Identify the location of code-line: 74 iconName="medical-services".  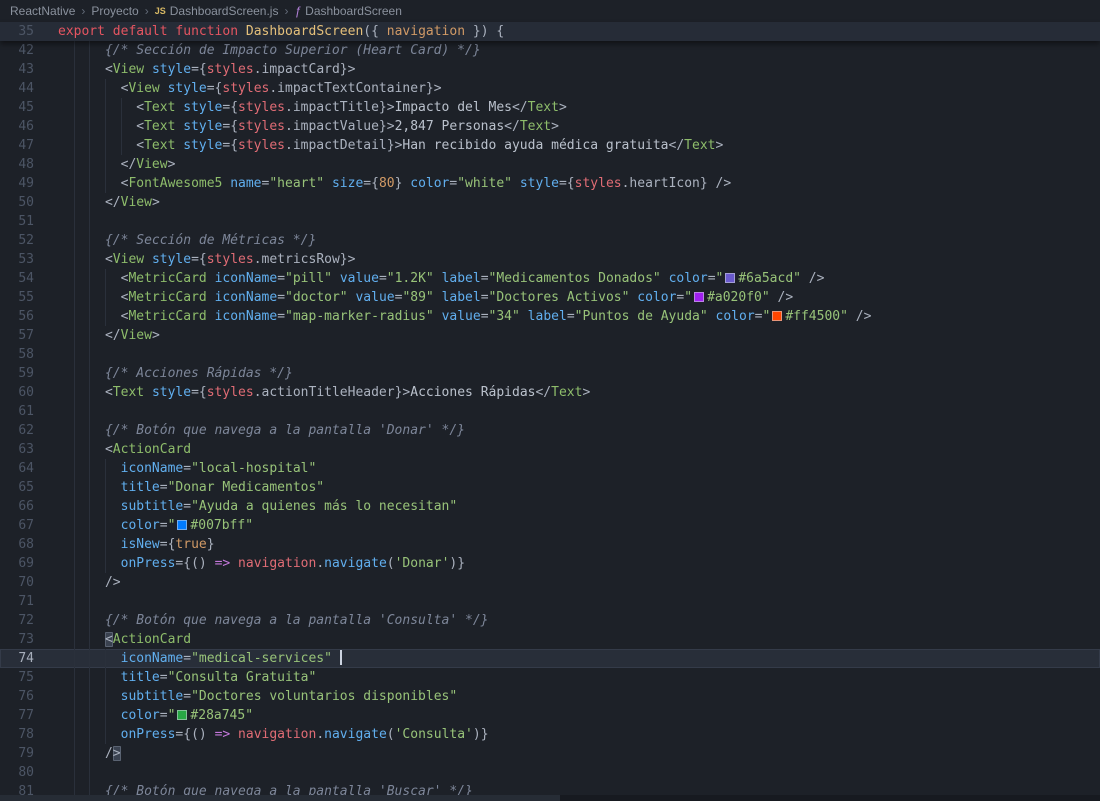
(550, 658).